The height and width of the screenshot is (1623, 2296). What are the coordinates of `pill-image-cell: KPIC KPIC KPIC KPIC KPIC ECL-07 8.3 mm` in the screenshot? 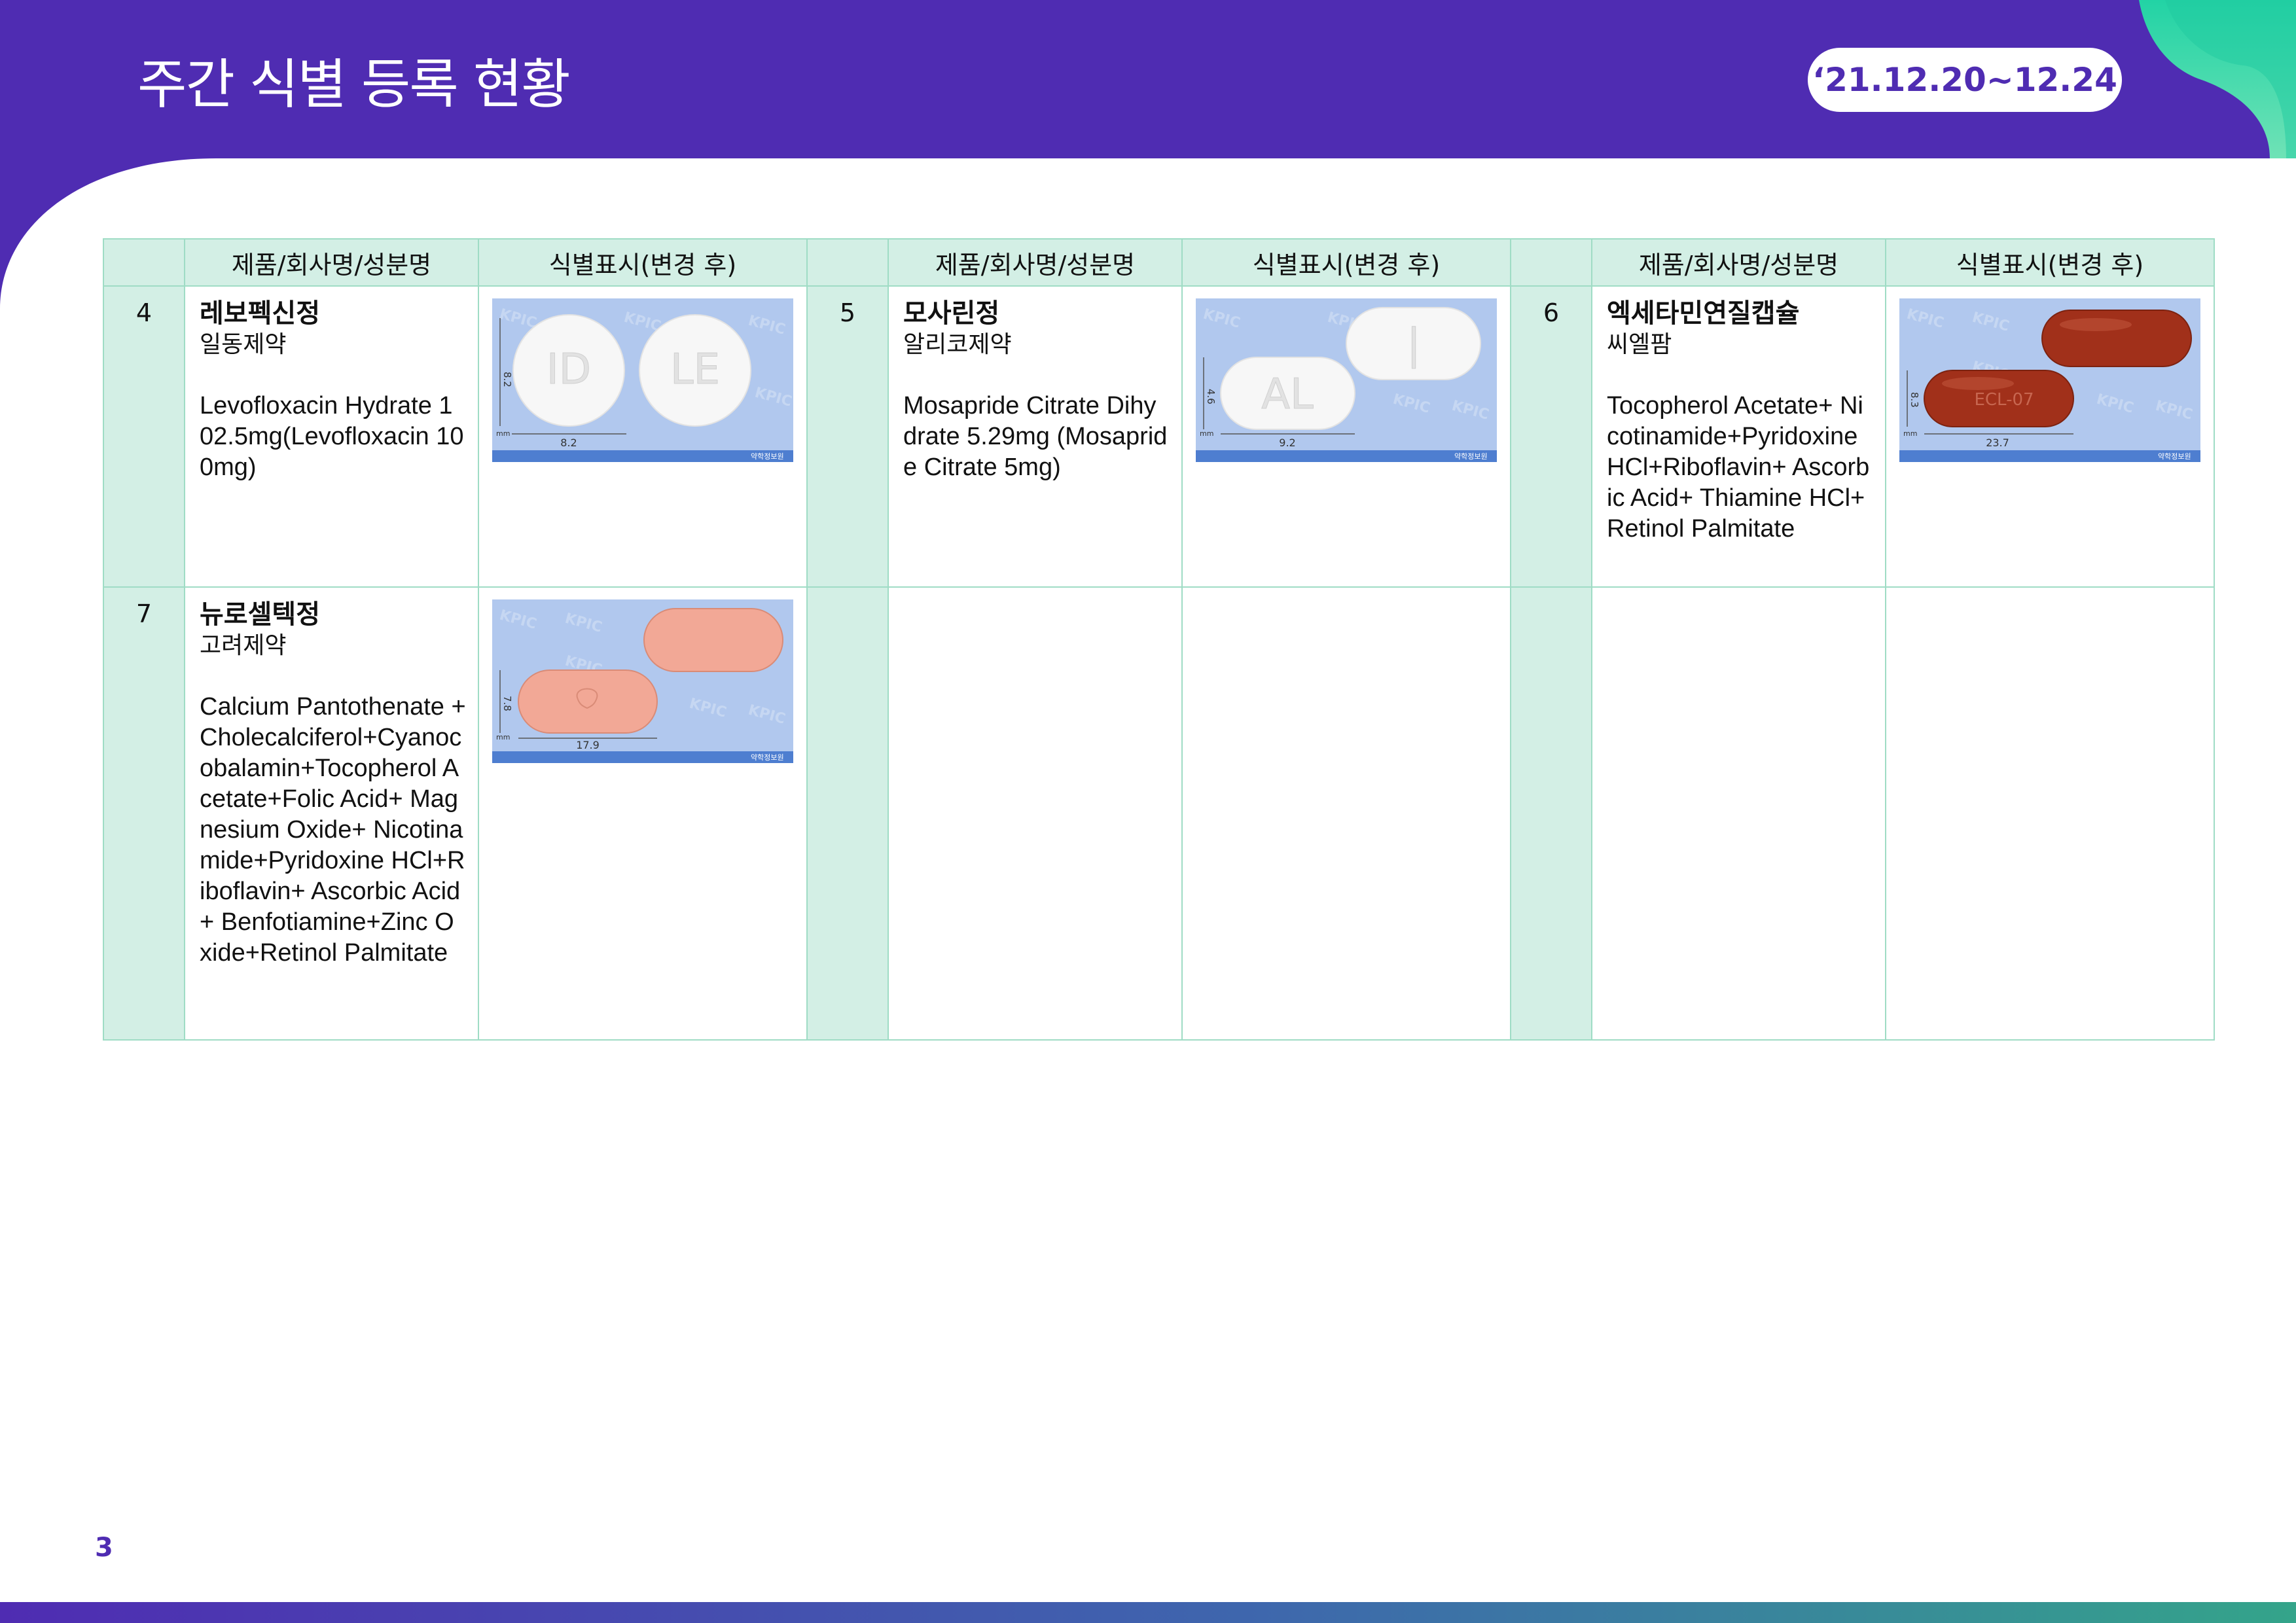 It's located at (2050, 436).